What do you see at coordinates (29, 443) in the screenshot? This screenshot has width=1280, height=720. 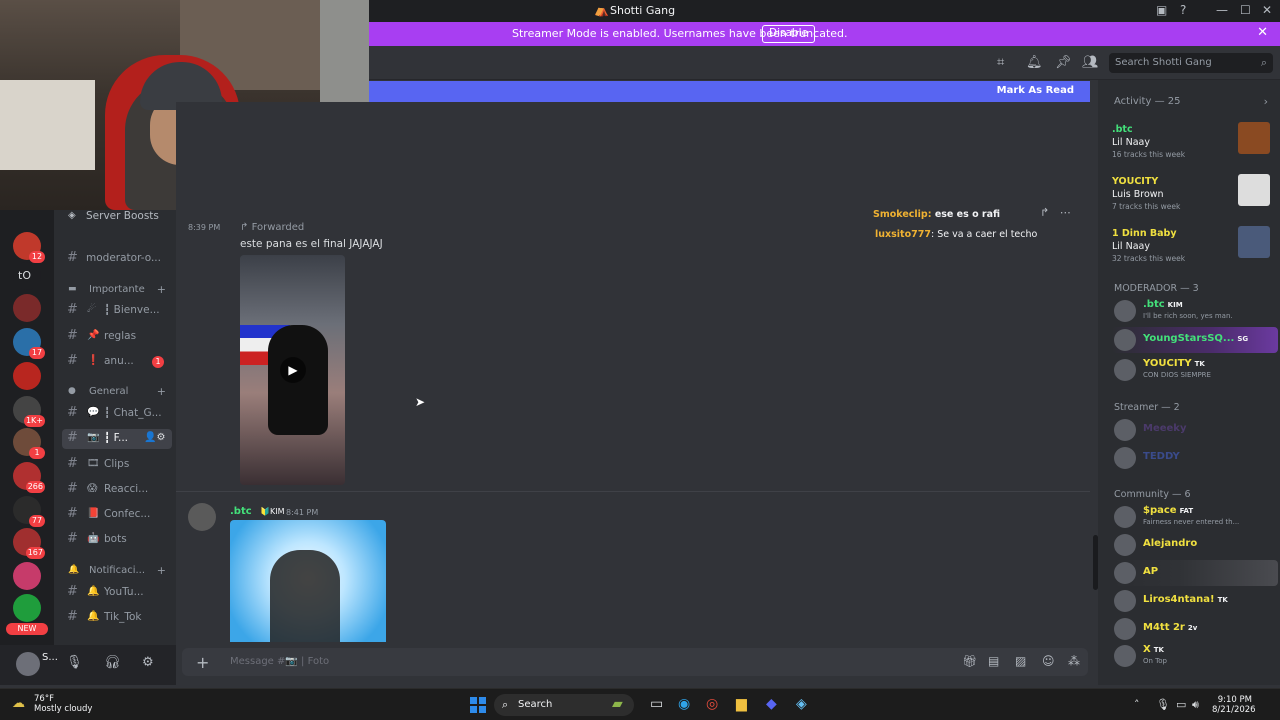 I see `server-icon: 1` at bounding box center [29, 443].